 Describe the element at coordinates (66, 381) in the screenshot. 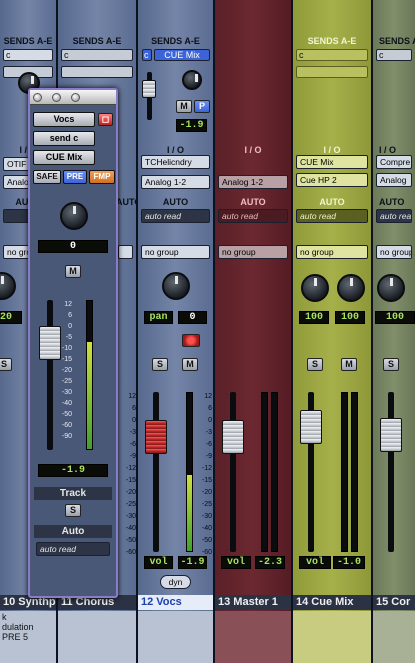

I see `scale-tick-label: -25` at that location.